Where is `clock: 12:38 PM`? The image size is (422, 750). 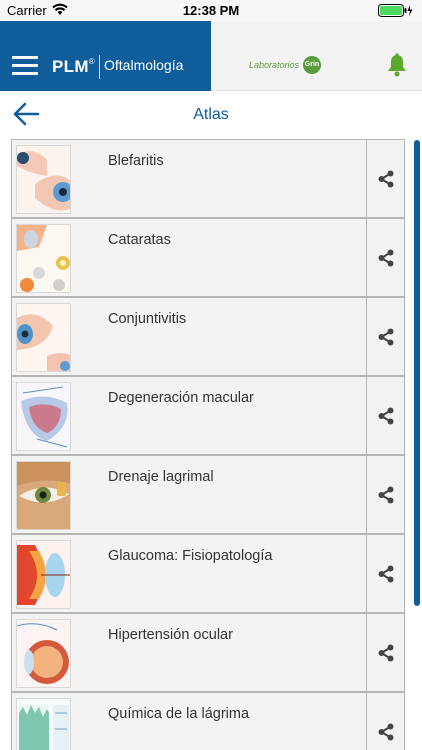 clock: 12:38 PM is located at coordinates (211, 10).